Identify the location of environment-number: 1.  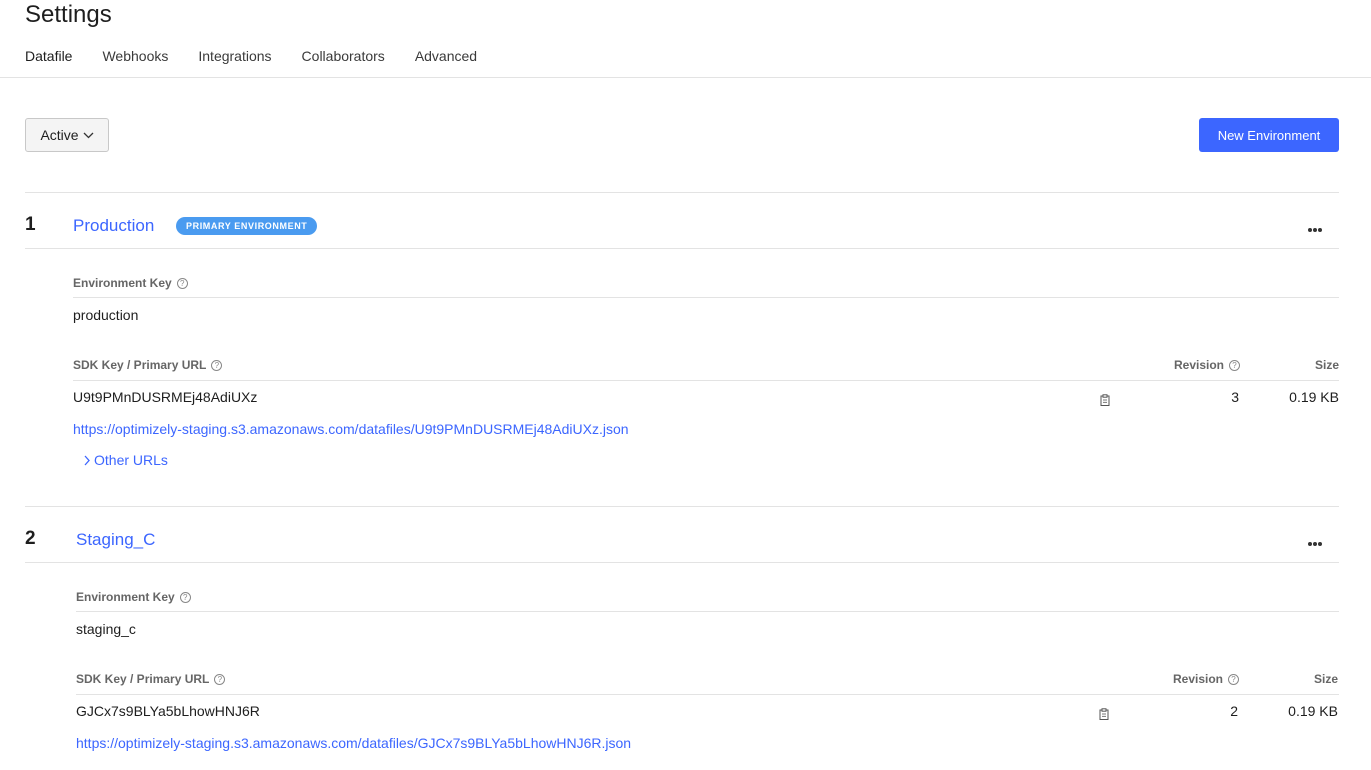
(30, 224).